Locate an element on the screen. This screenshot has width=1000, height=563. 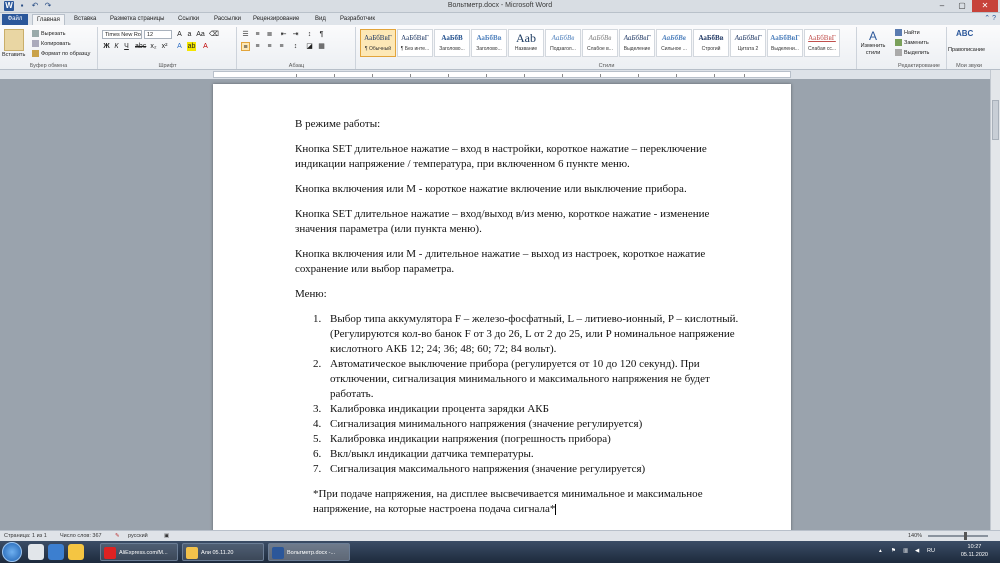
window-title: Вольтметр.docx - Microsoft Word is located at coordinates (500, 5).